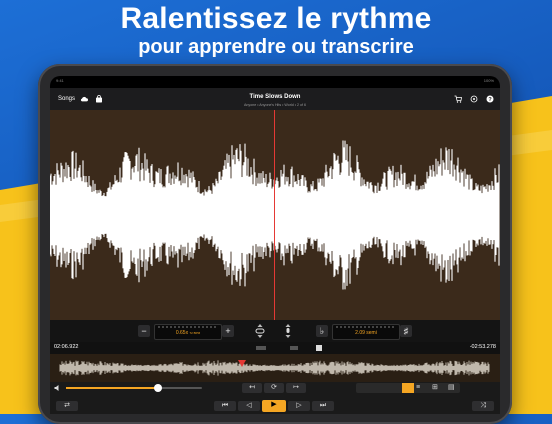 This screenshot has width=552, height=424. Describe the element at coordinates (60, 80) in the screenshot. I see `status-time: 9:41` at that location.